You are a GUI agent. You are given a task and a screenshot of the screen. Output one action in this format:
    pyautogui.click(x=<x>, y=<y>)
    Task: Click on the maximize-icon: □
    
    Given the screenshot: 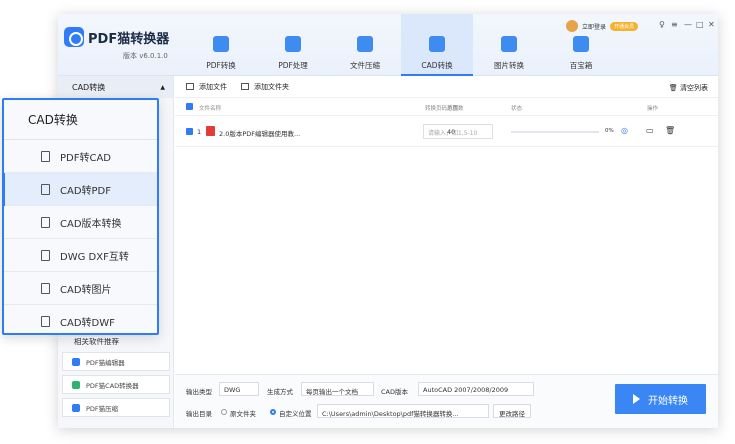 What is the action you would take?
    pyautogui.click(x=700, y=24)
    